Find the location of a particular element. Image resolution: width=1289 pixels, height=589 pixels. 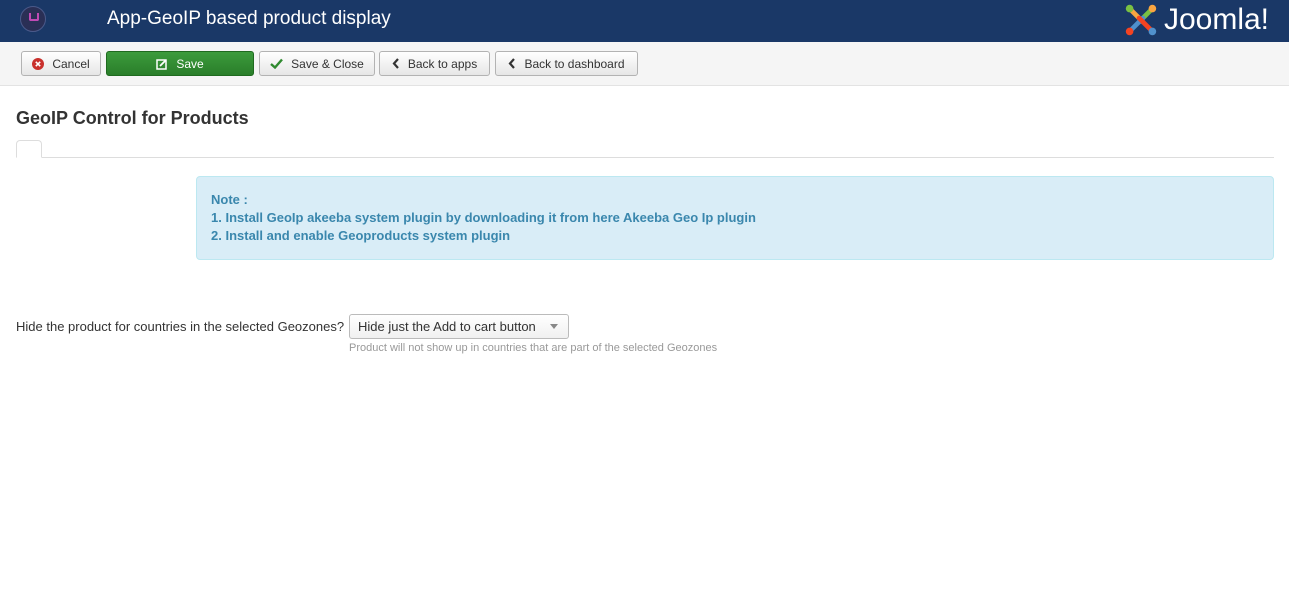

save-close-label: Save & Close is located at coordinates (327, 63).